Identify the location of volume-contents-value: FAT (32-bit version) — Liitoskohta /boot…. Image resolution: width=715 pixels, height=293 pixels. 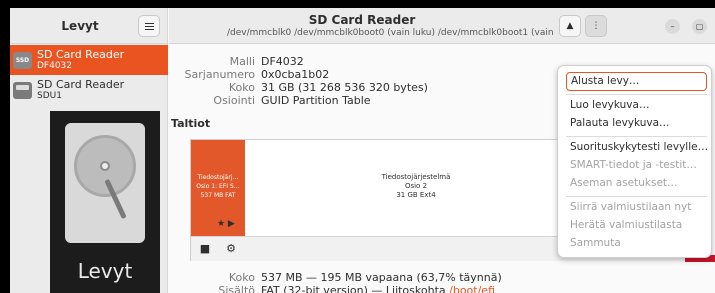
(378, 288).